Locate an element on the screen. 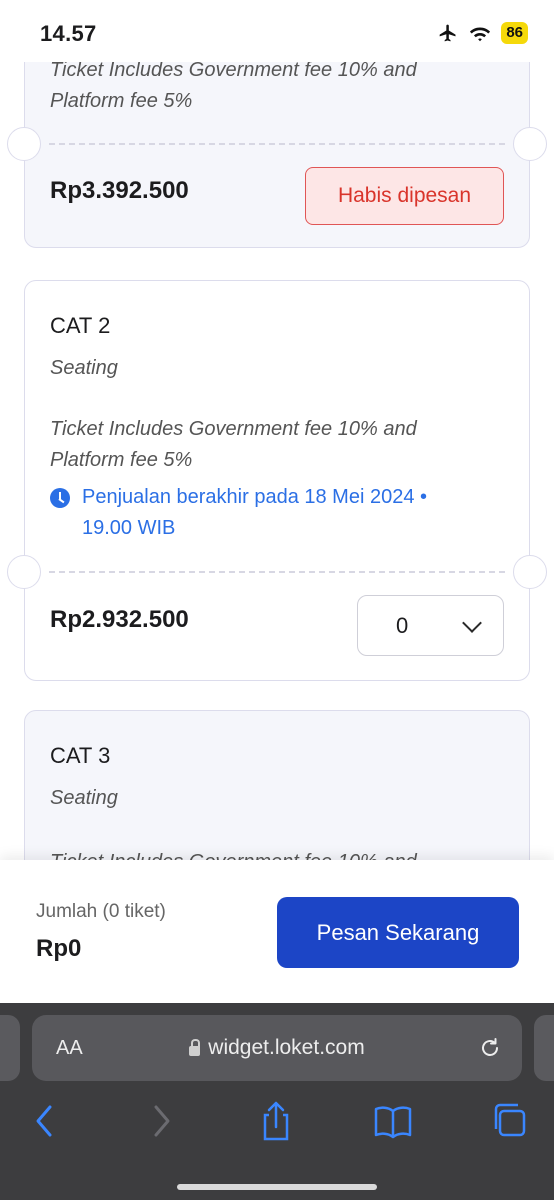  status-icons: 86 is located at coordinates (482, 33).